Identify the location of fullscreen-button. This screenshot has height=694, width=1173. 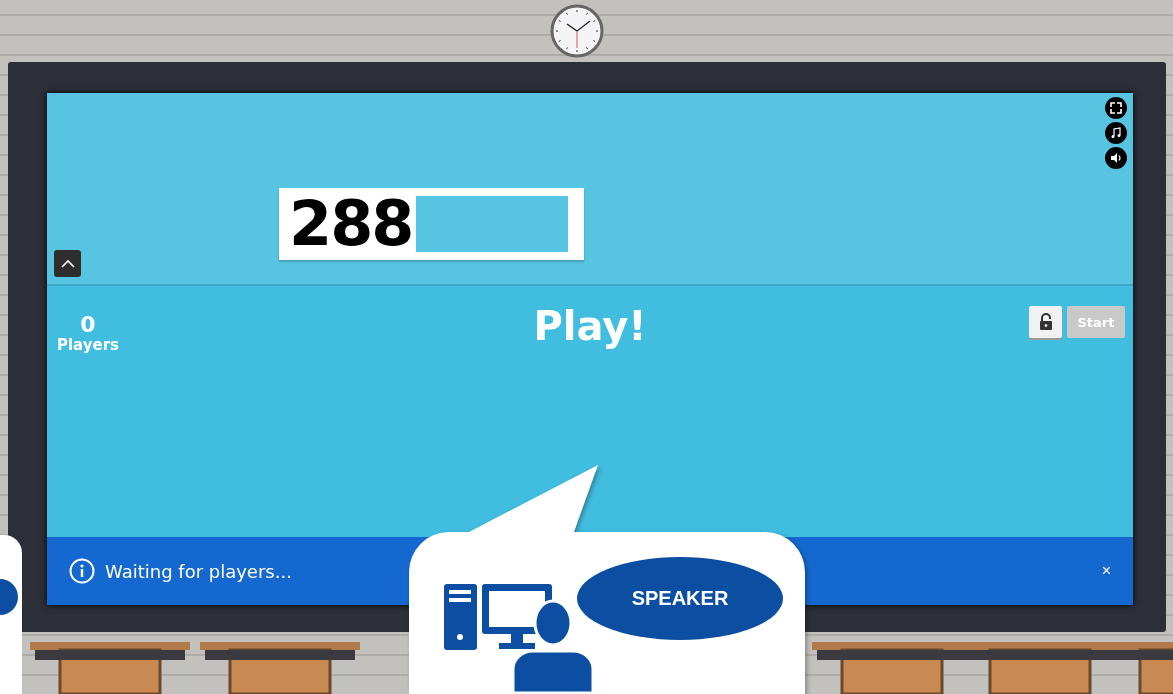
(1116, 108).